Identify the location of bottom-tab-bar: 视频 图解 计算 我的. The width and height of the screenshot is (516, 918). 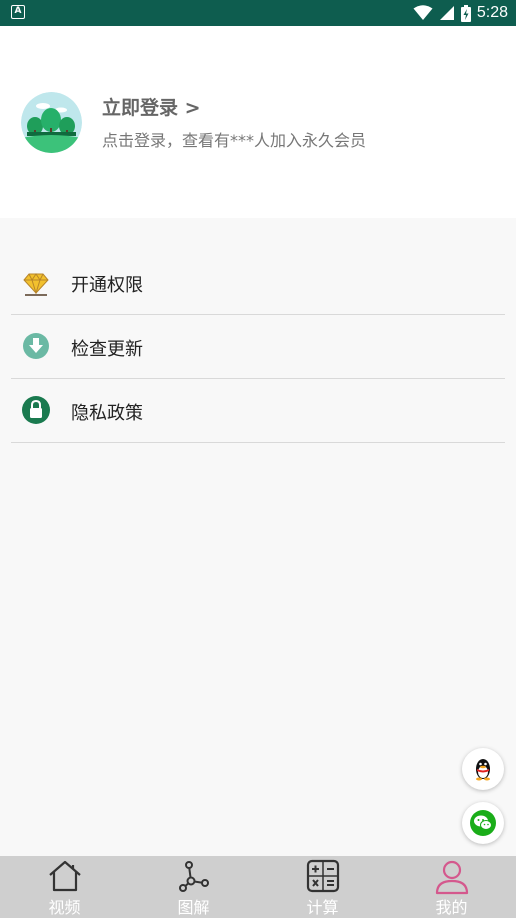
(258, 887).